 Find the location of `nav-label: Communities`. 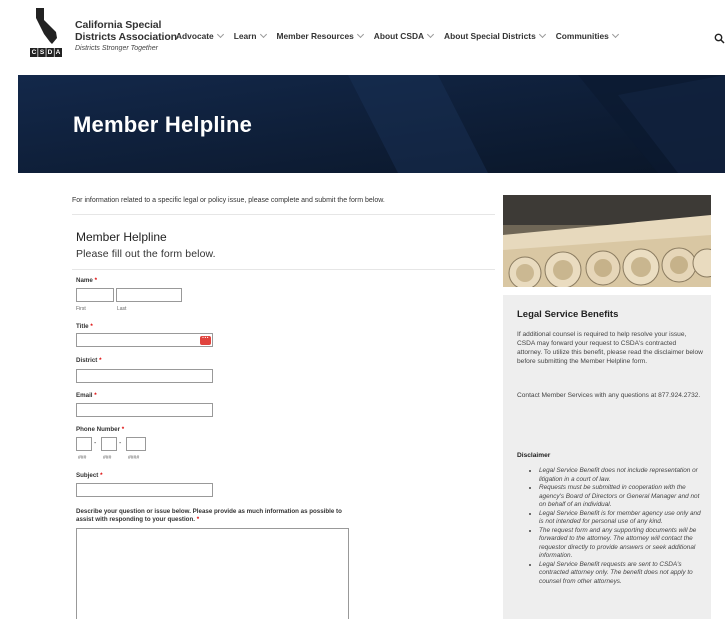

nav-label: Communities is located at coordinates (582, 36).